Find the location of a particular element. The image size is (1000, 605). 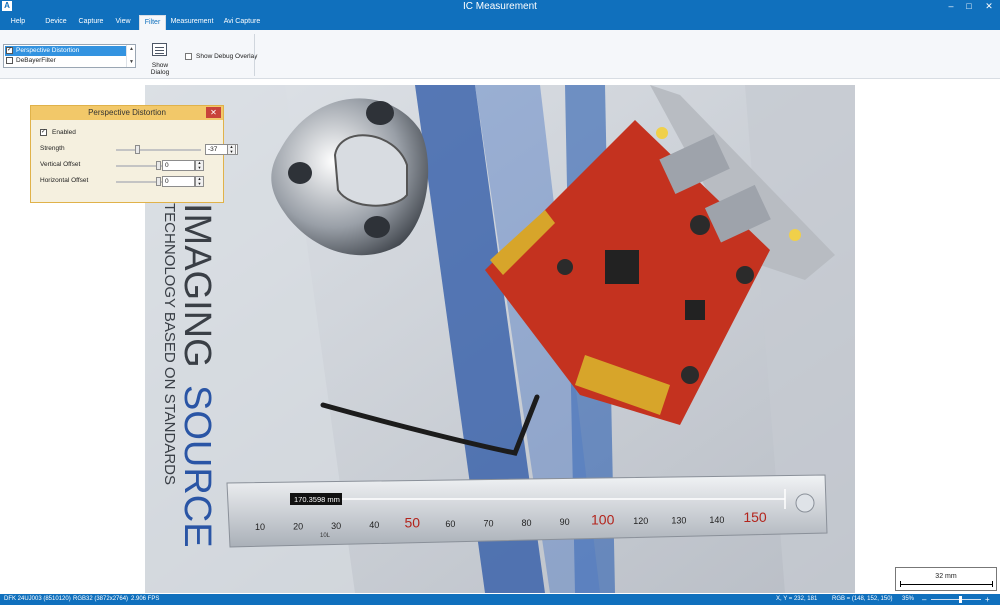

ribbon-divider is located at coordinates (254, 55).